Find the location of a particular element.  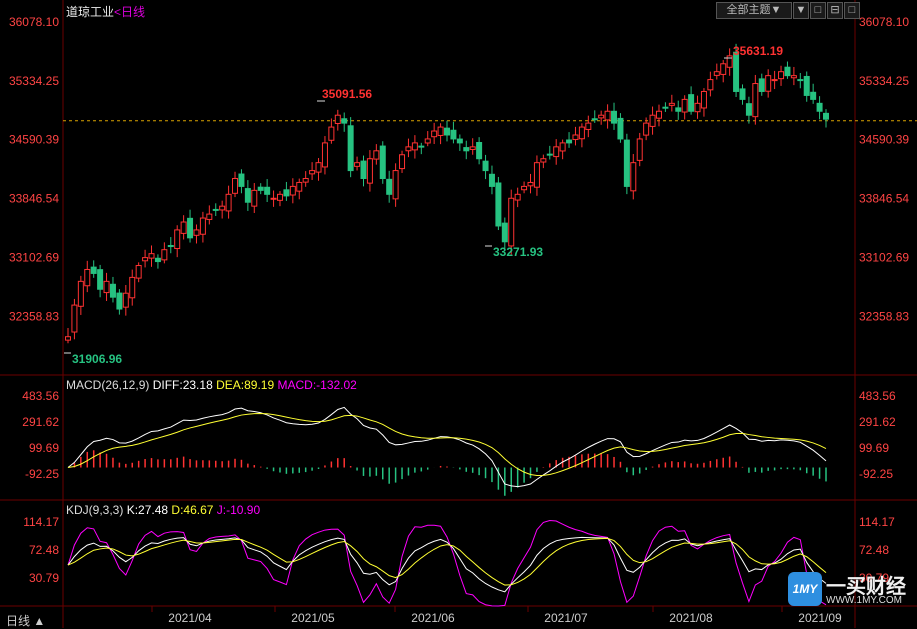

annotation-low-1: 31906.96 is located at coordinates (97, 359).